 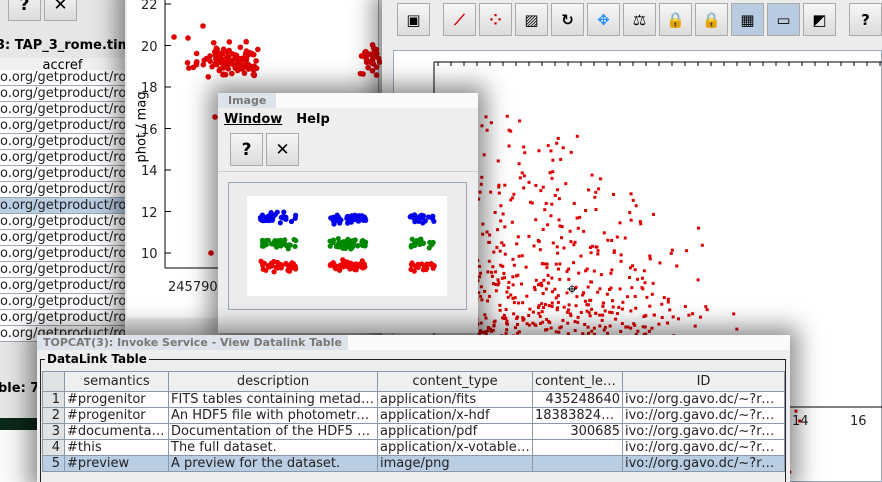 What do you see at coordinates (312, 119) in the screenshot?
I see `menu-help: Help` at bounding box center [312, 119].